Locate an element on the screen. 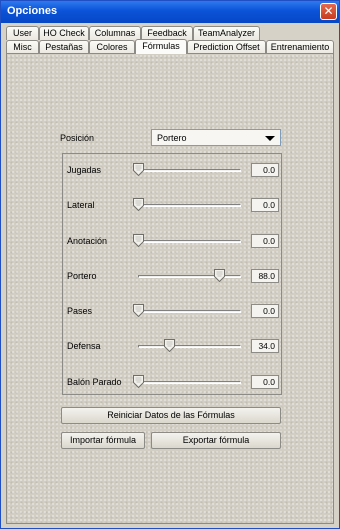 The width and height of the screenshot is (340, 529). slider-row: Balón Parado 0.0 is located at coordinates (172, 382).